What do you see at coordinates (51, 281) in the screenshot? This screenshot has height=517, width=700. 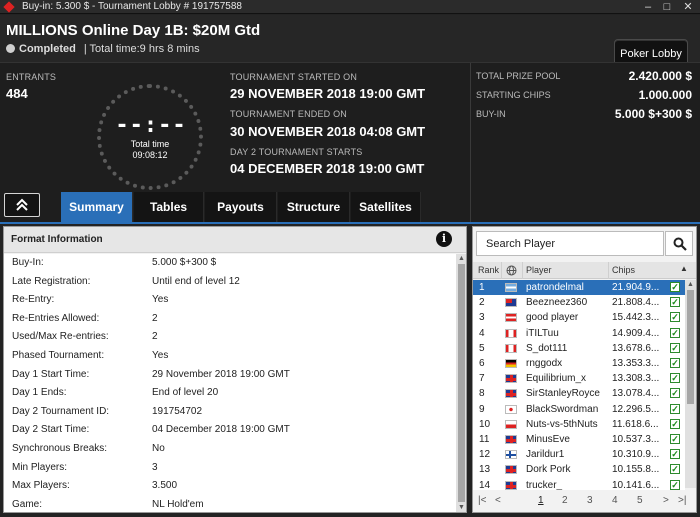 I see `format-row-label: Late Registration:` at bounding box center [51, 281].